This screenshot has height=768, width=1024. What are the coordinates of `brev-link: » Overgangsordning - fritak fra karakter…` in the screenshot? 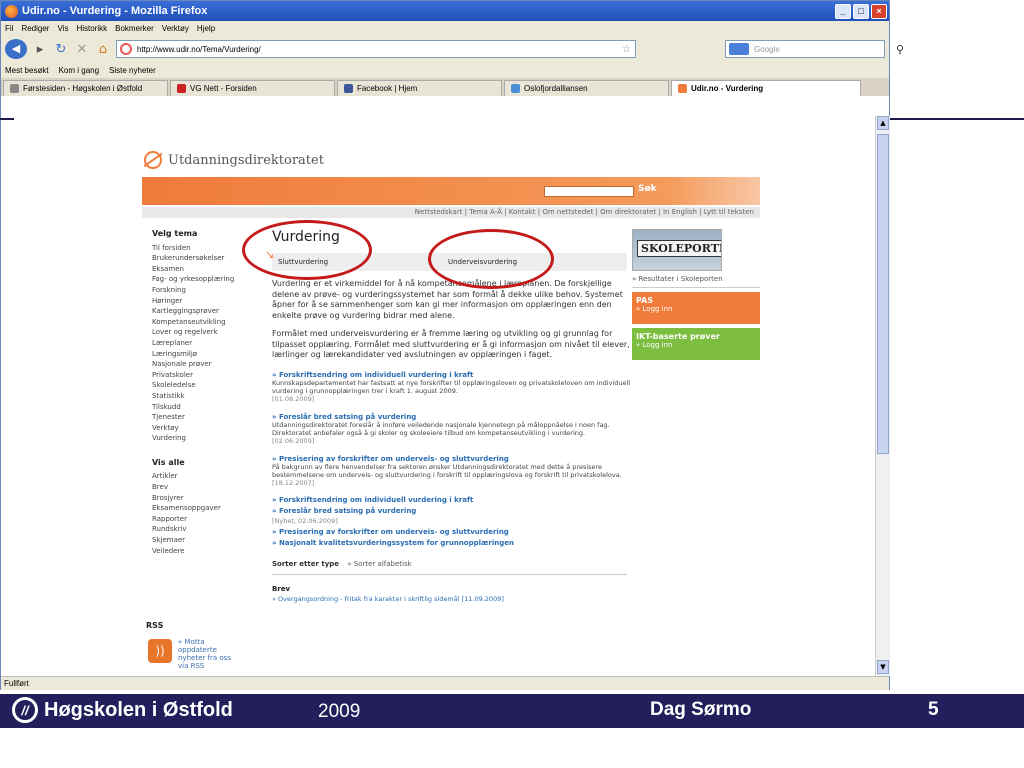 It's located at (452, 599).